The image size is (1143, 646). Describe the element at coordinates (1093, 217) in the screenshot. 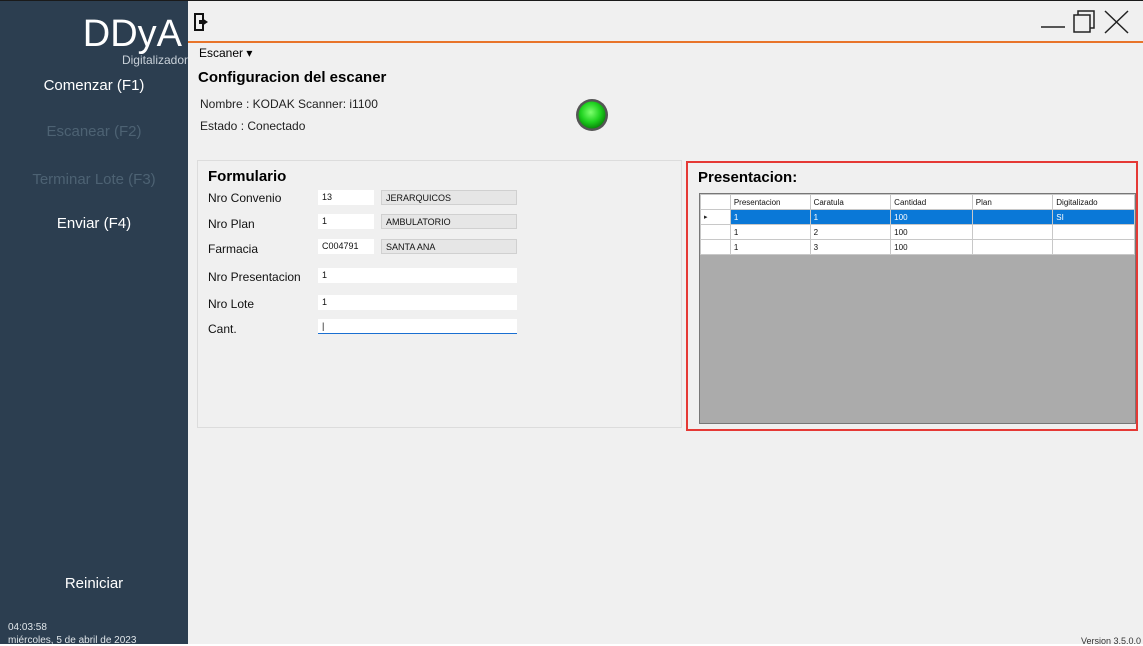

I see `table-cell: SI` at that location.